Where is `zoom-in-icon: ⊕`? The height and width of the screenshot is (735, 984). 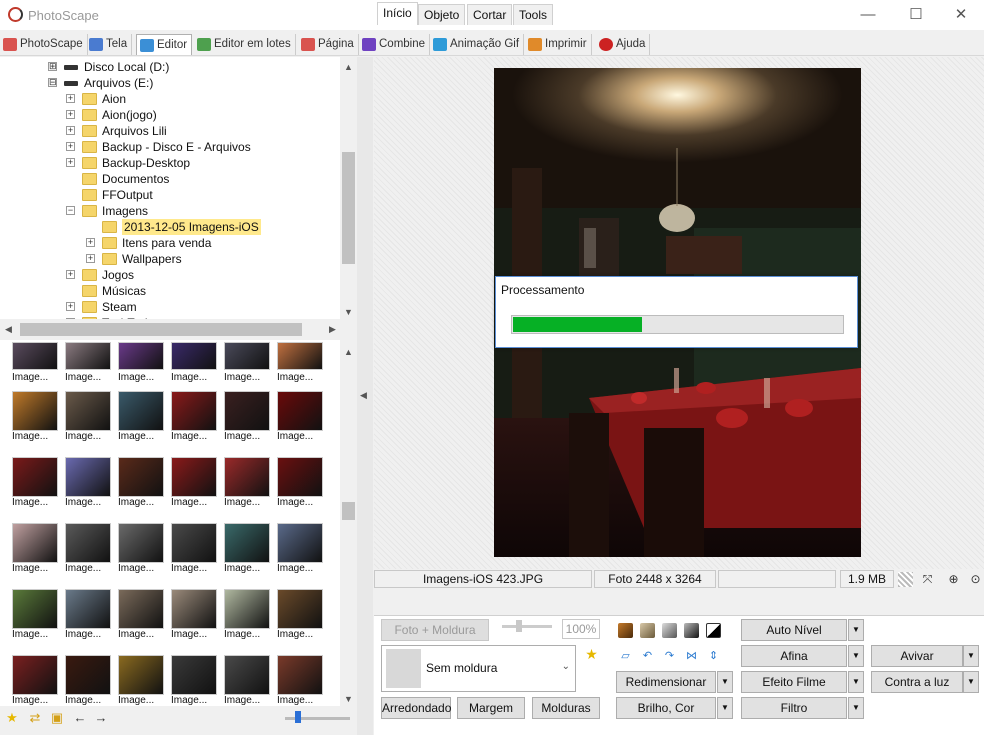 zoom-in-icon: ⊕ is located at coordinates (953, 579).